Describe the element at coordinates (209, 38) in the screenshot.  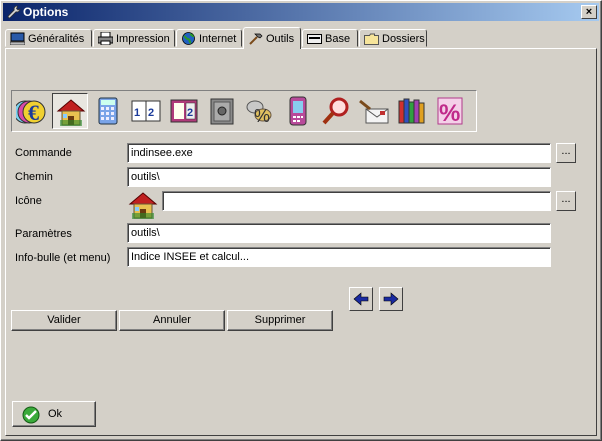
I see `tab-internet: Internet` at that location.